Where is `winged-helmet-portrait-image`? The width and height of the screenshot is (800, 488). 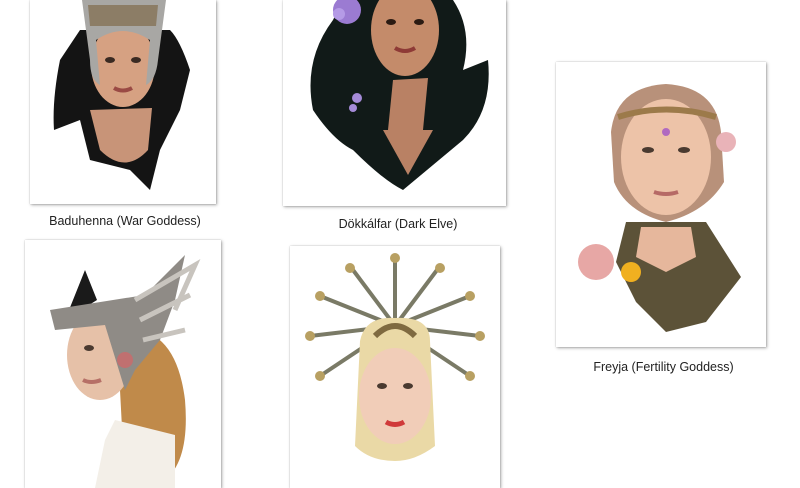
winged-helmet-portrait-image is located at coordinates (123, 364).